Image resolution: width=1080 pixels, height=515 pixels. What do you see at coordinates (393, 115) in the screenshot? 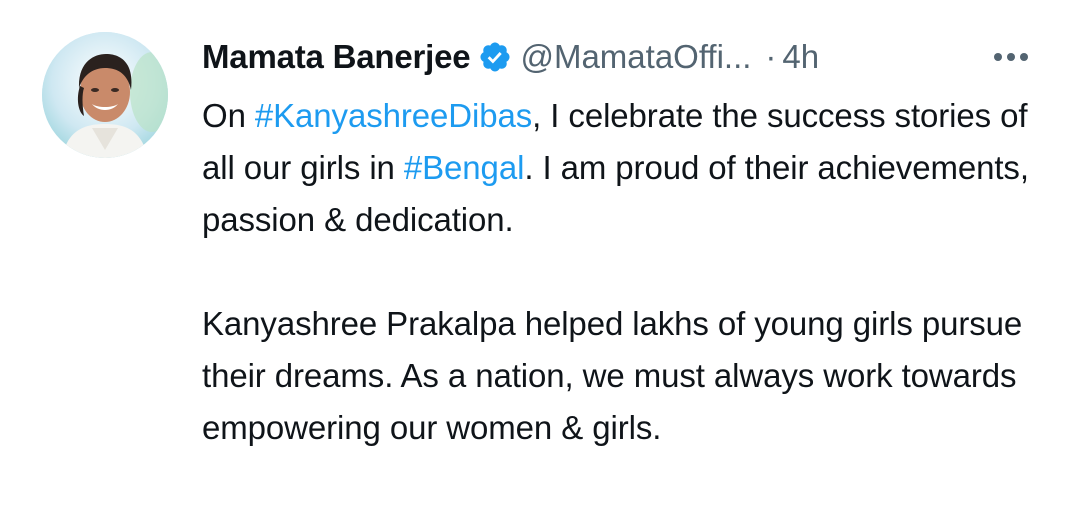
I see `hashtag-link: #KanyashreeDibas` at bounding box center [393, 115].